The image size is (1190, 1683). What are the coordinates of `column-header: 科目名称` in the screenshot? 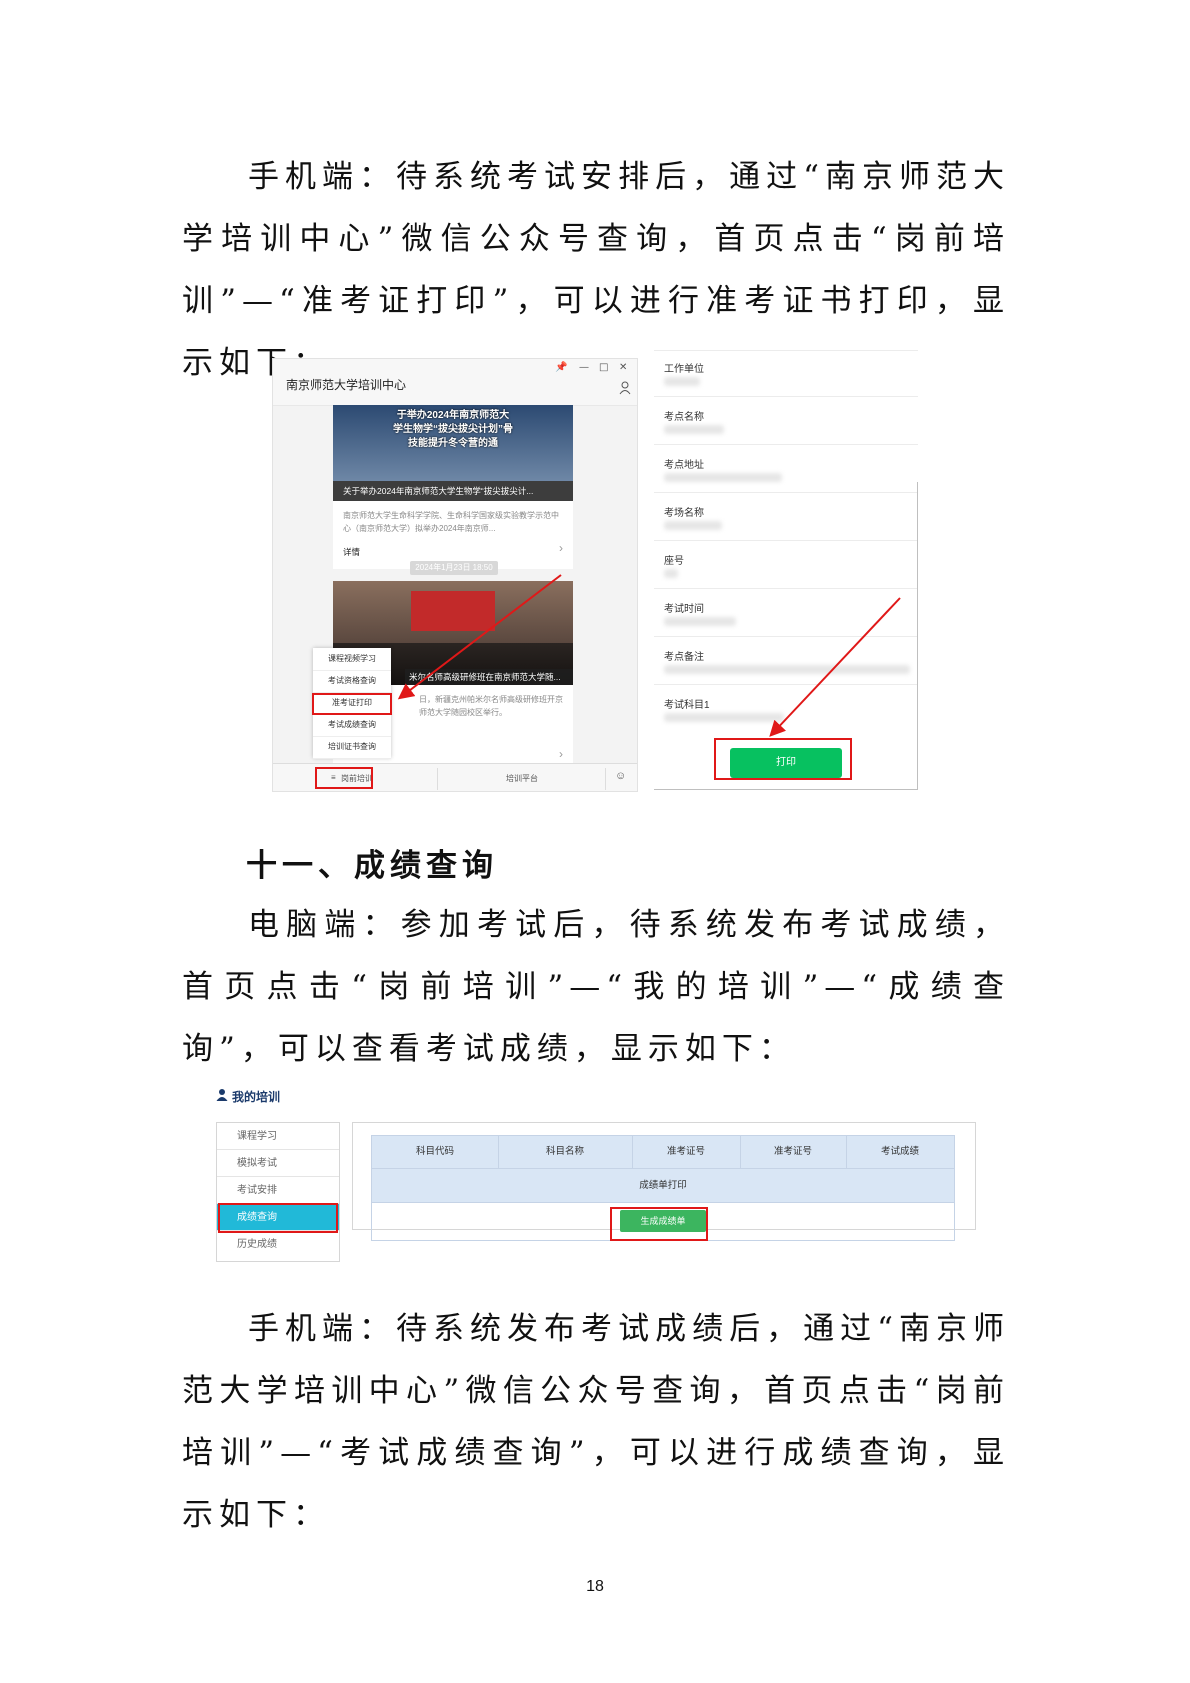 It's located at (564, 1151).